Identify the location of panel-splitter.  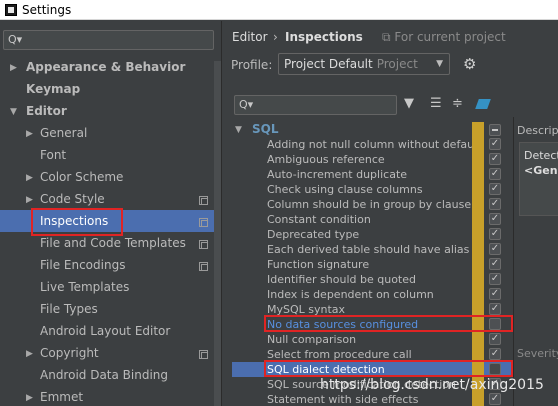
(513, 261).